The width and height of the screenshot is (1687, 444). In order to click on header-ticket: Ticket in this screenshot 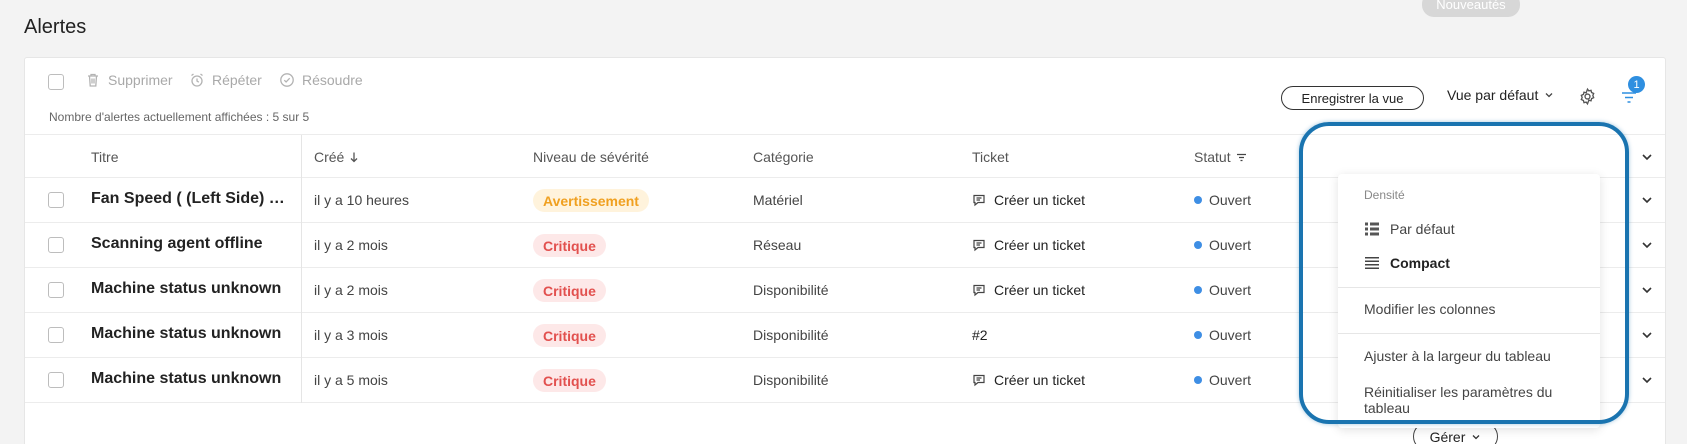, I will do `click(990, 157)`.